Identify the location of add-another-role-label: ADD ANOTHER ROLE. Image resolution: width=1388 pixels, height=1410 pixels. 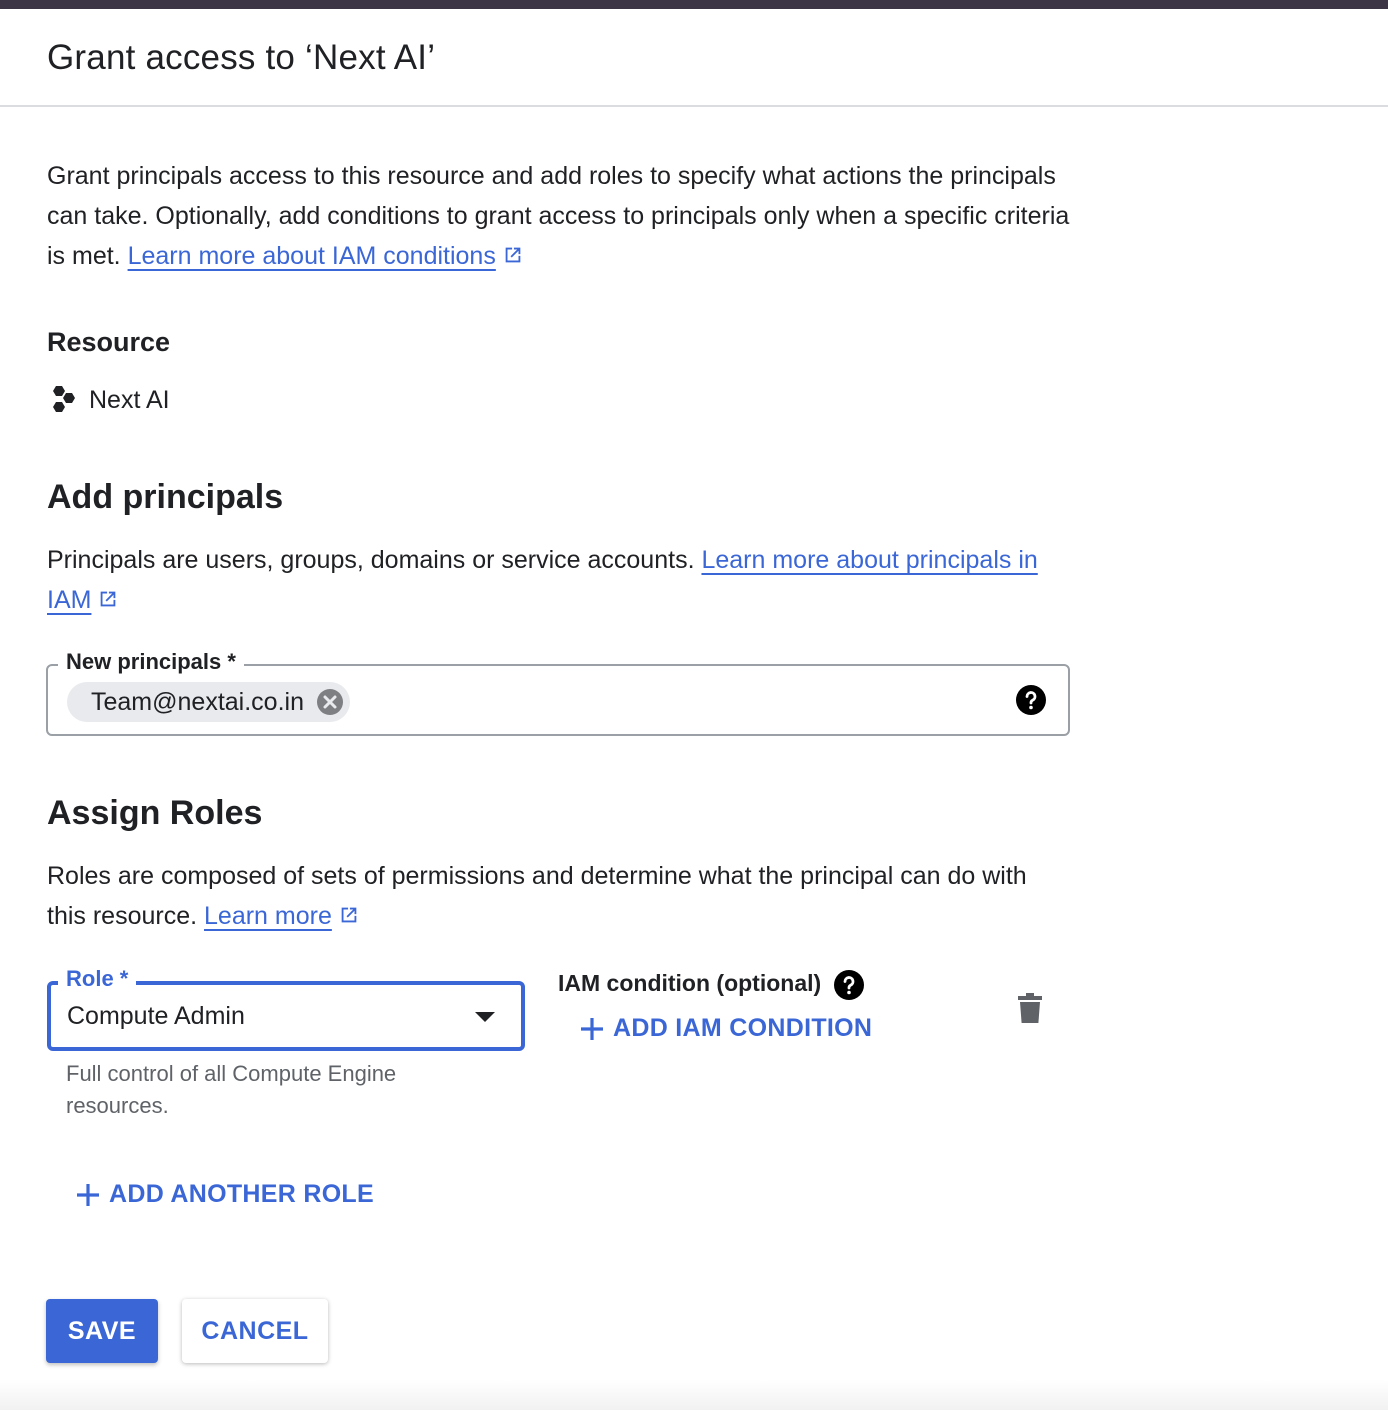
(241, 1194).